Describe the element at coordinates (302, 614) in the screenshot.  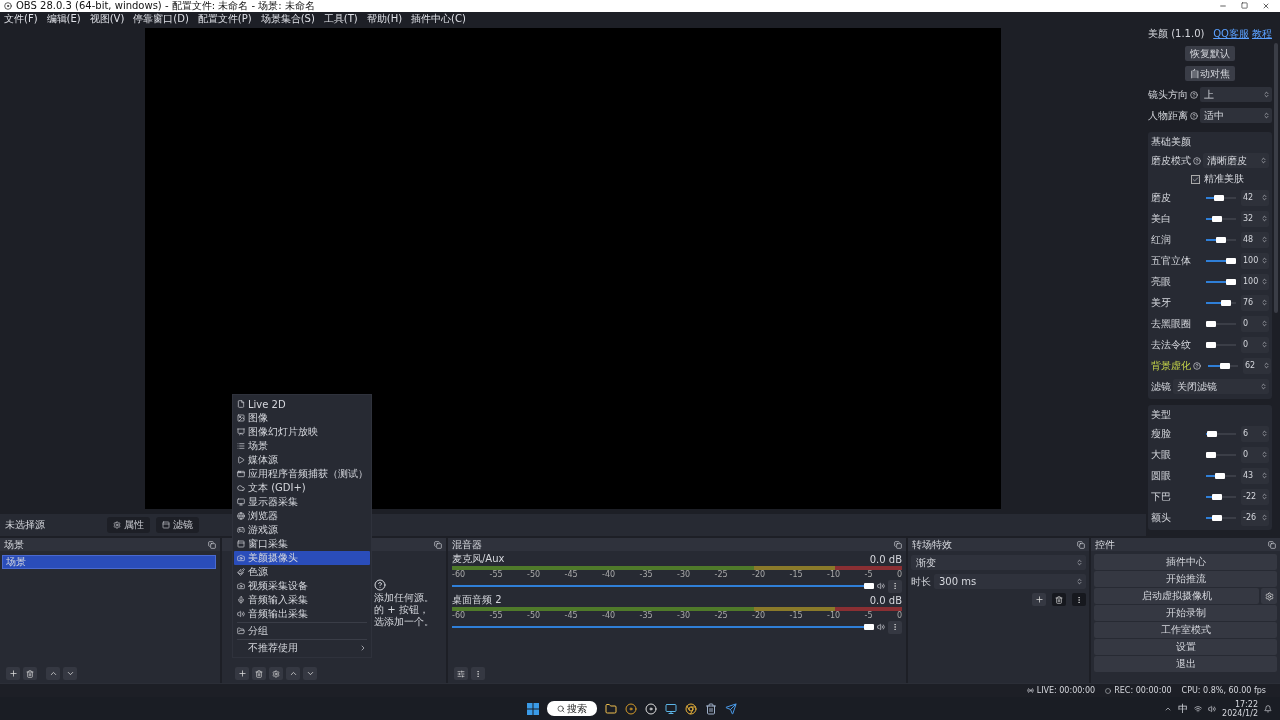
I see `menu-item: 音频输出采集` at that location.